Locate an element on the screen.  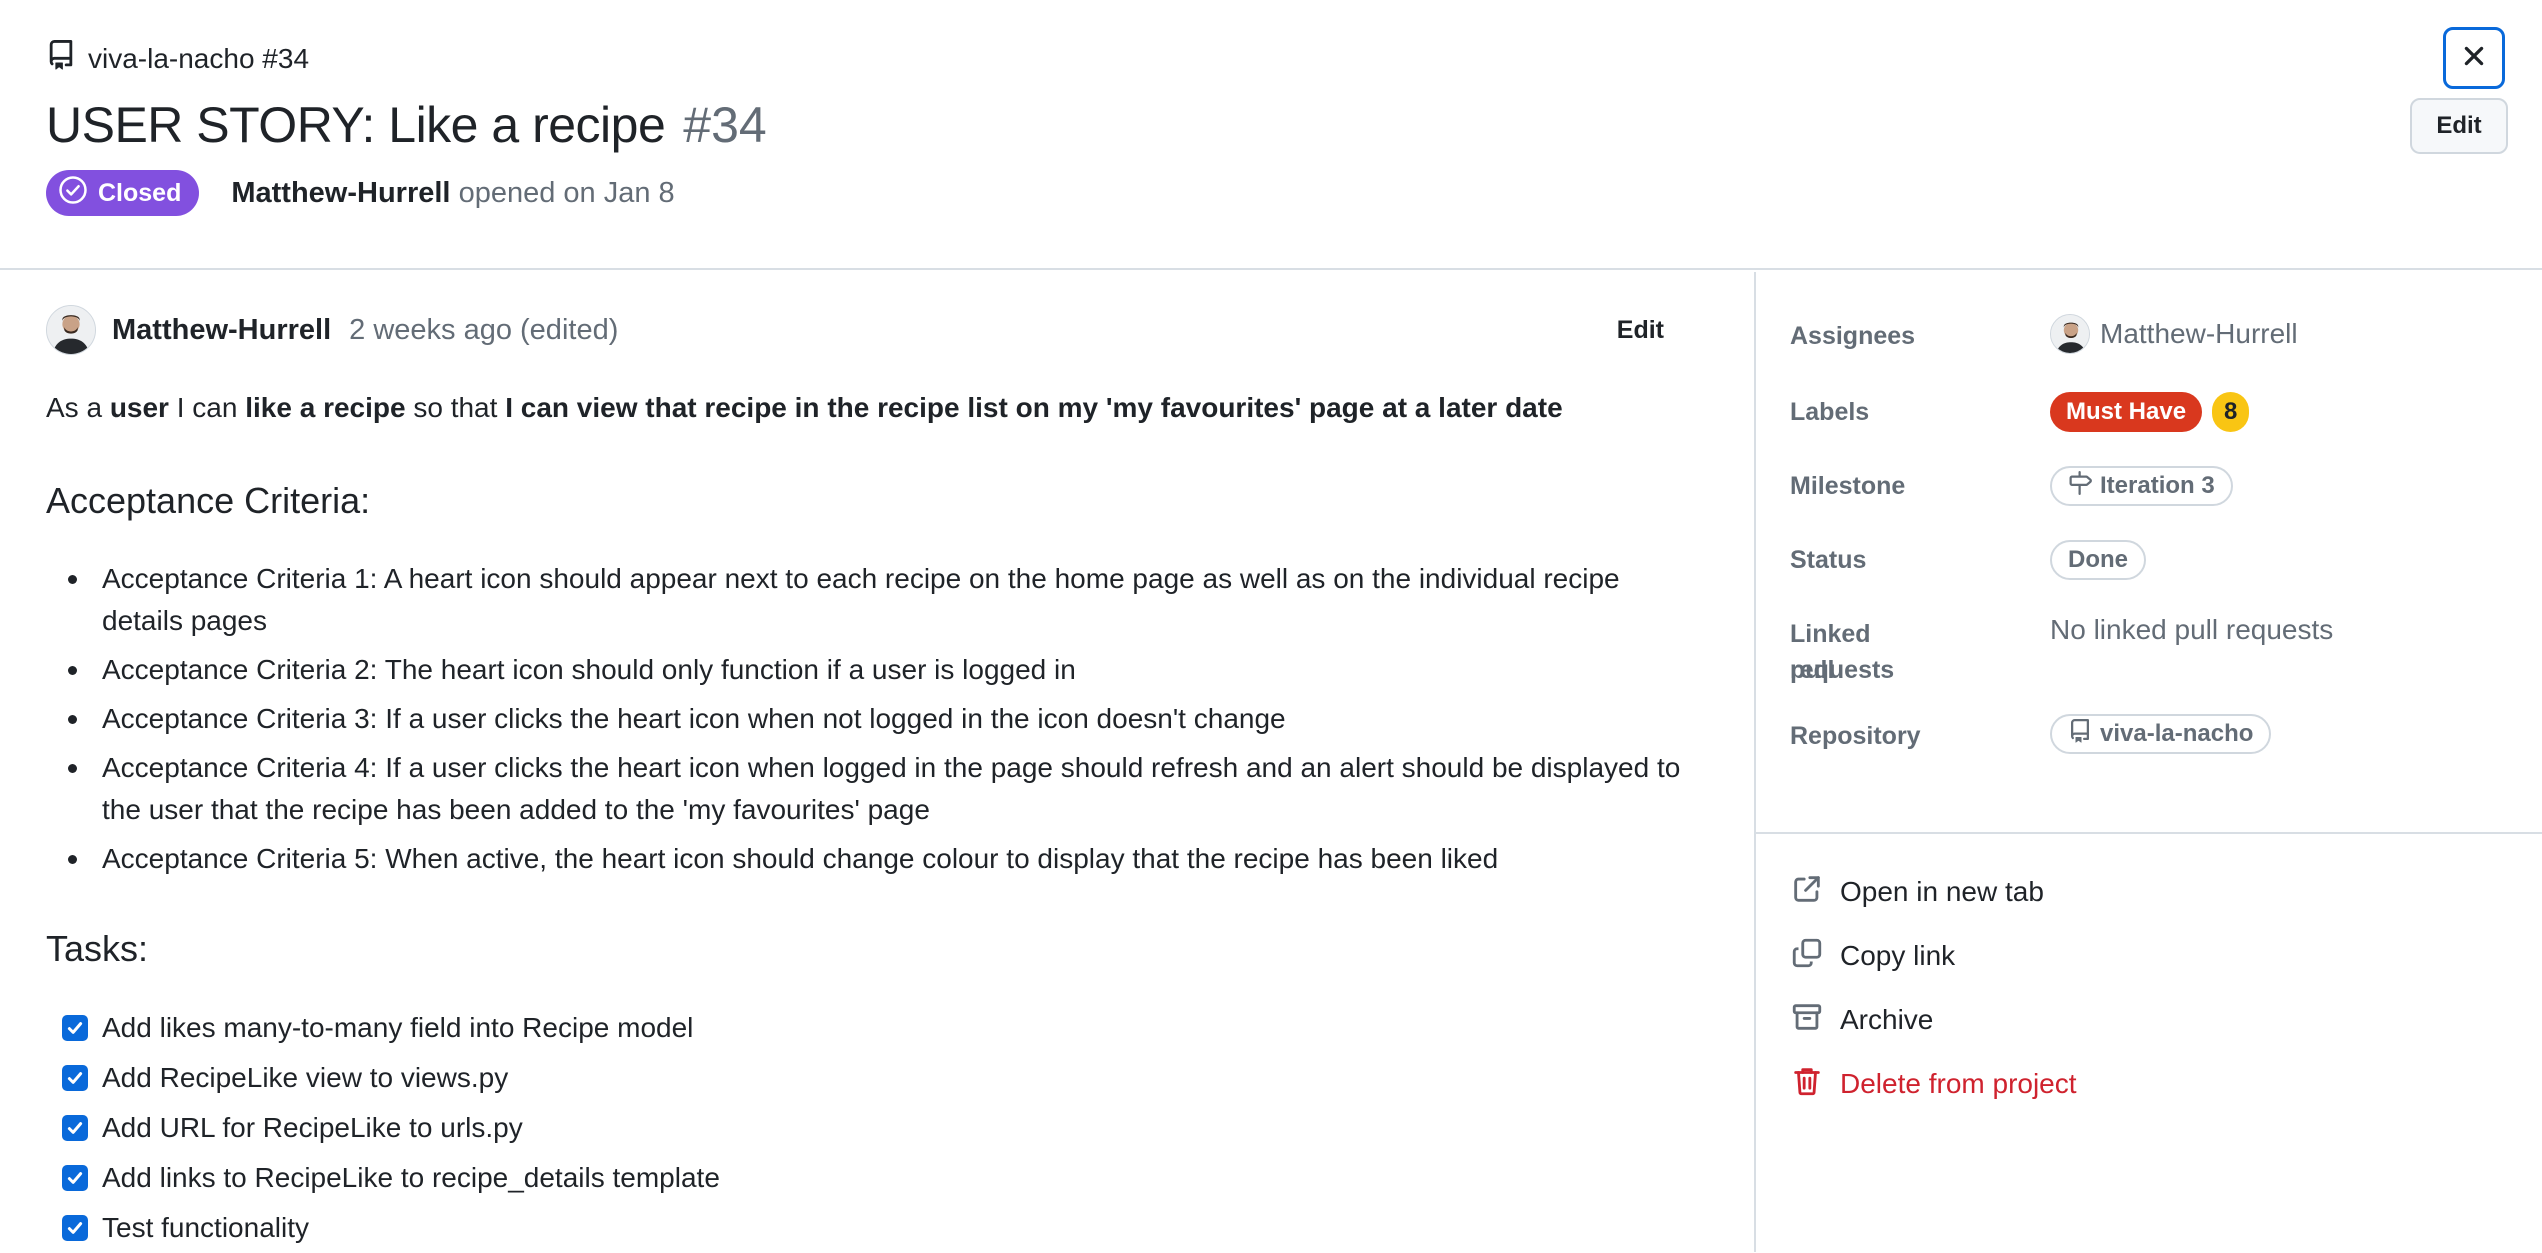
repo-reference: viva-la-nacho #34 is located at coordinates (177, 58).